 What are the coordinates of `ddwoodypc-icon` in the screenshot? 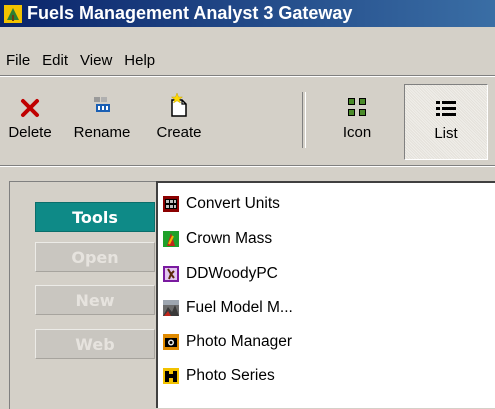 It's located at (171, 274).